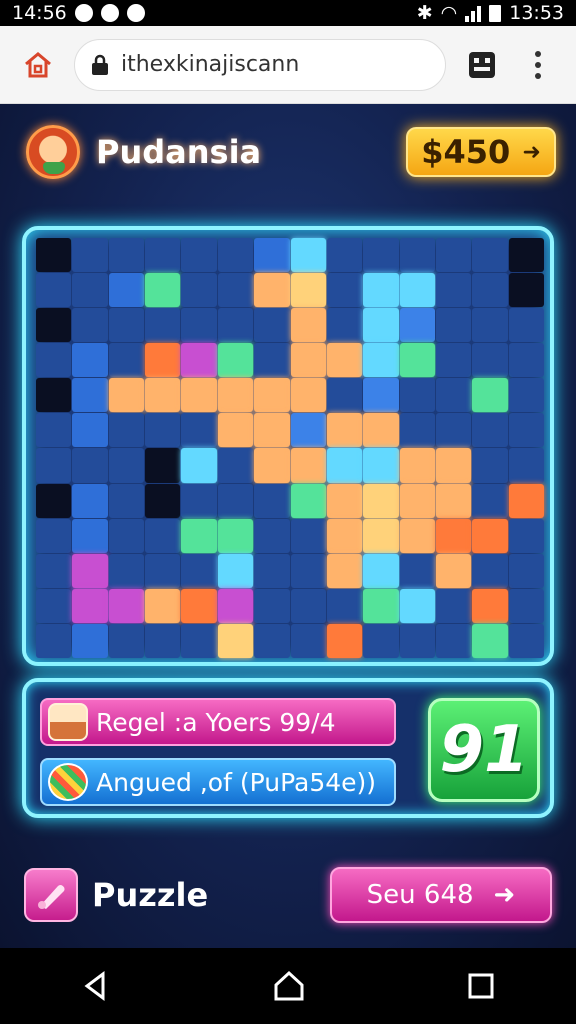 Image resolution: width=576 pixels, height=1024 pixels. I want to click on puzzle-icon, so click(51, 895).